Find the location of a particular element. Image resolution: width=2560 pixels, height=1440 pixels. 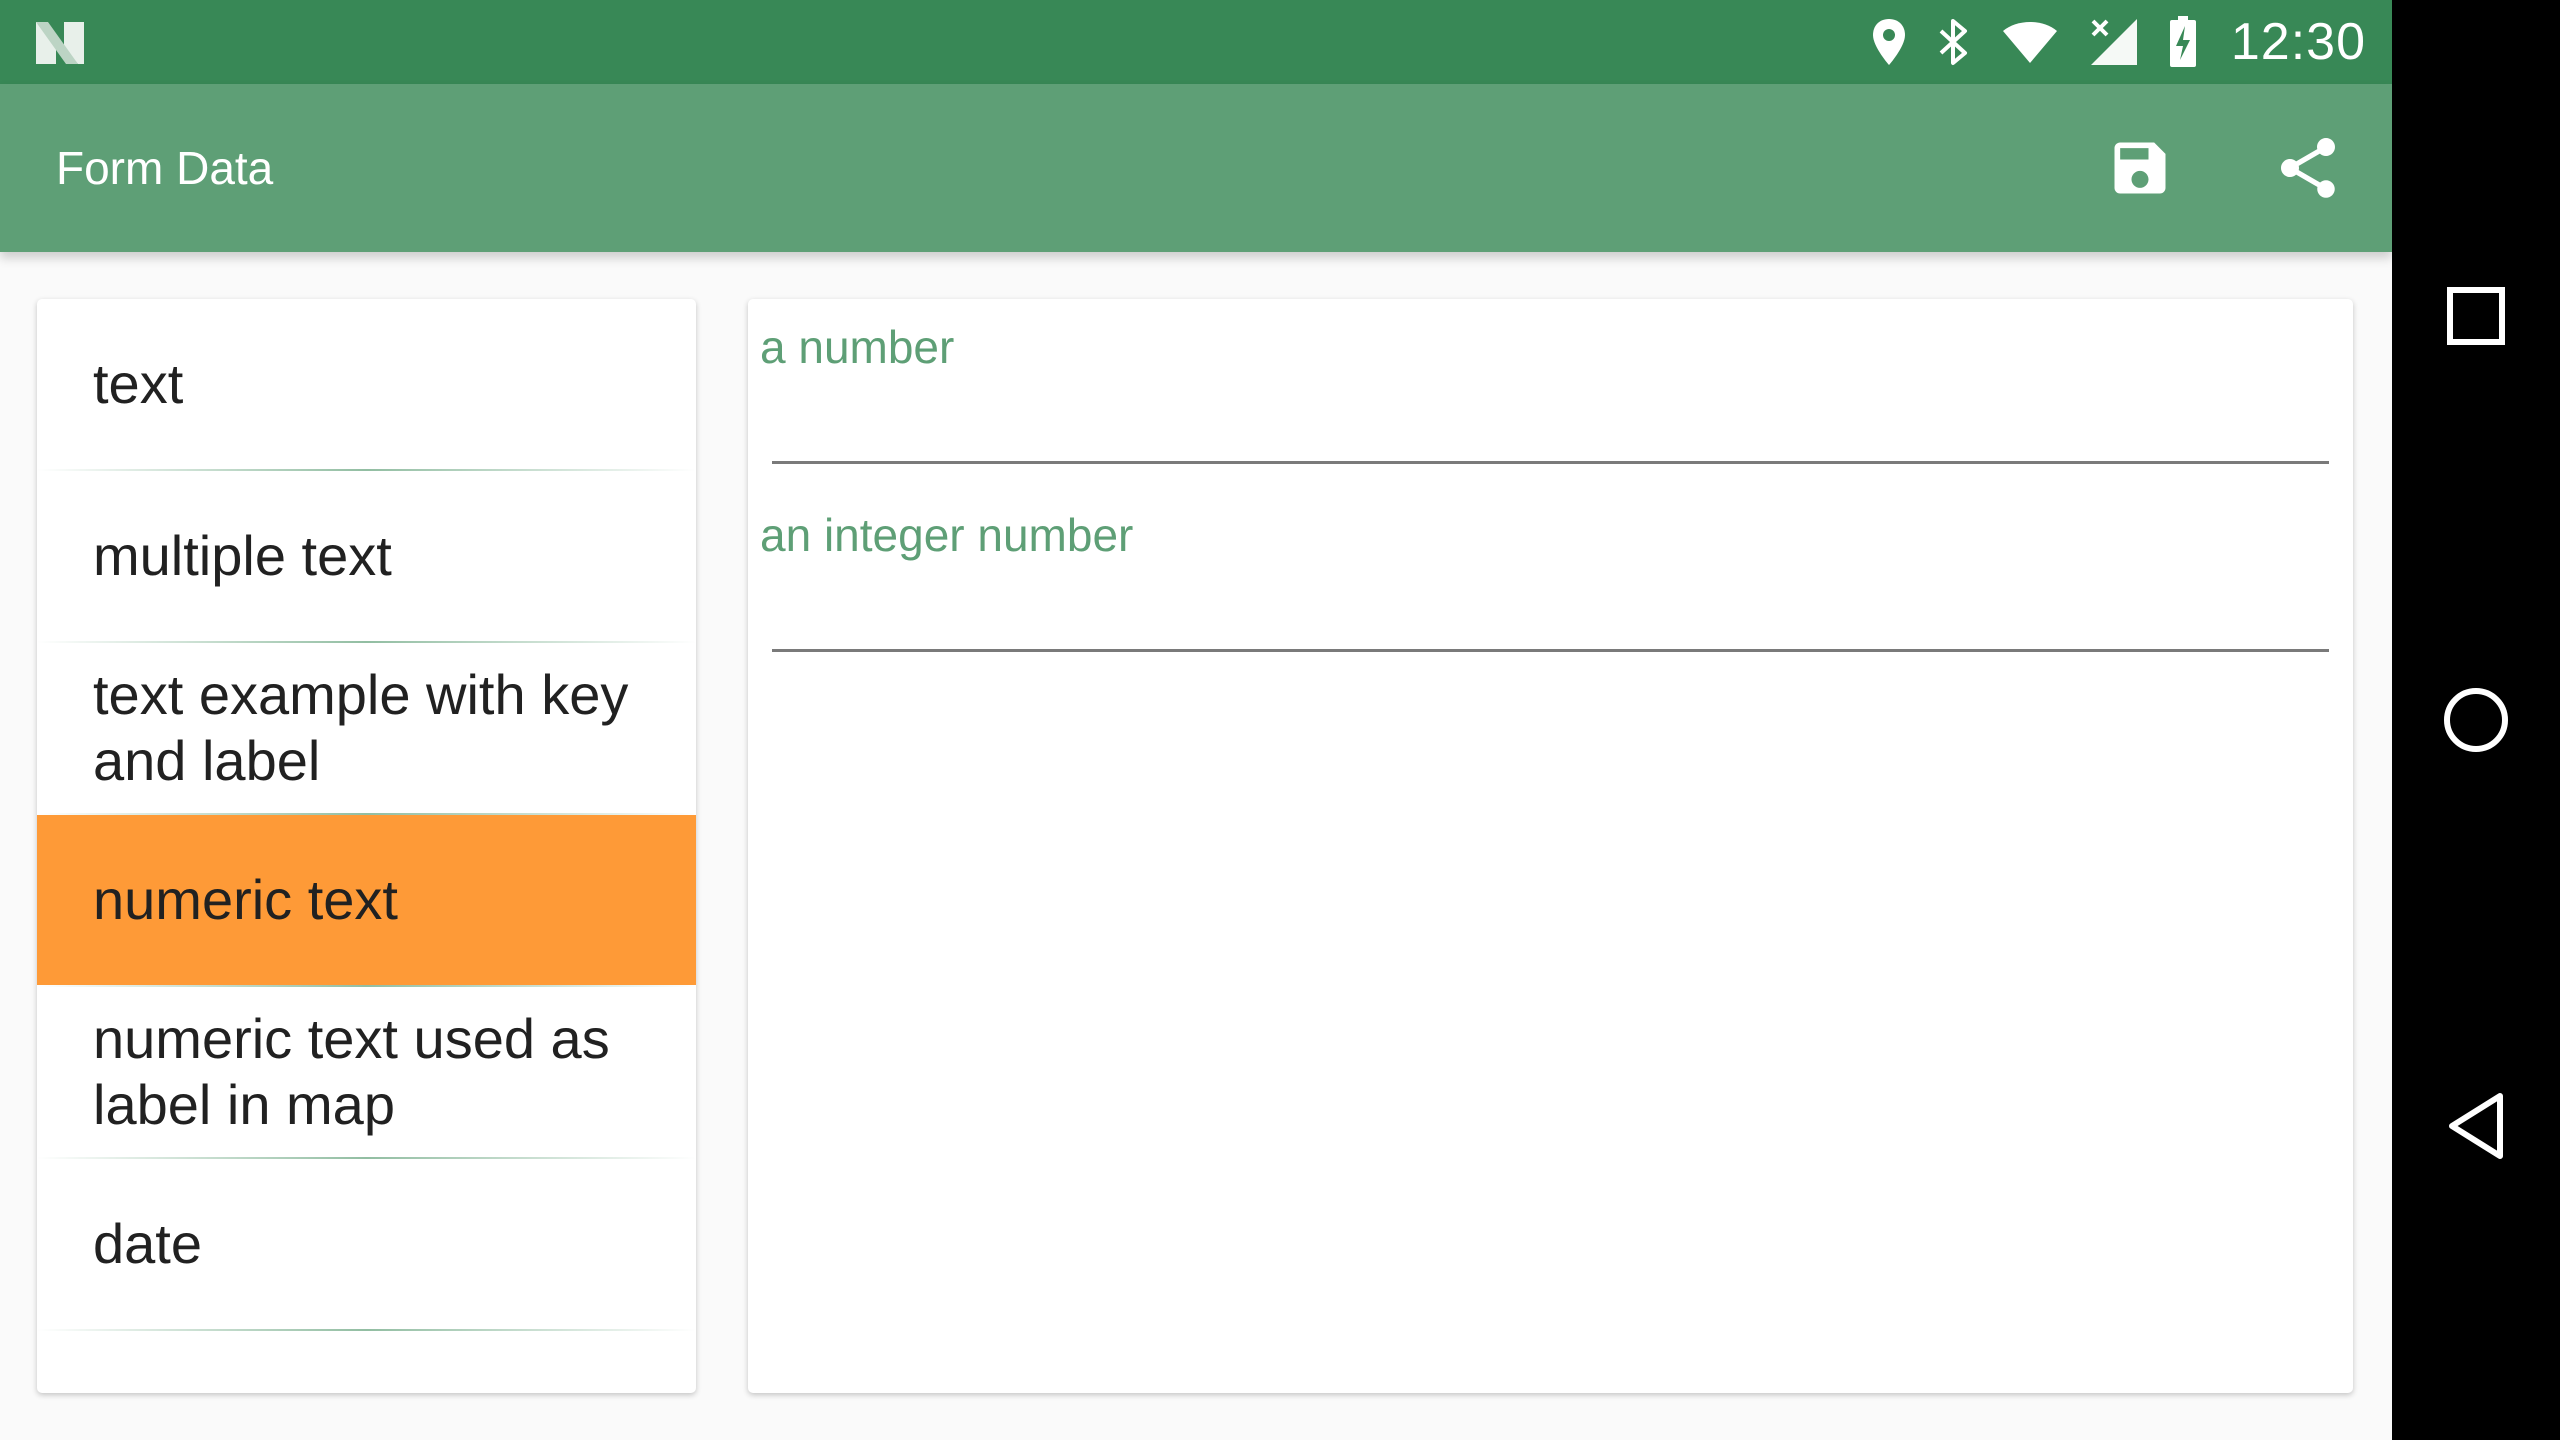

status-time: 12:30 is located at coordinates (2298, 42).